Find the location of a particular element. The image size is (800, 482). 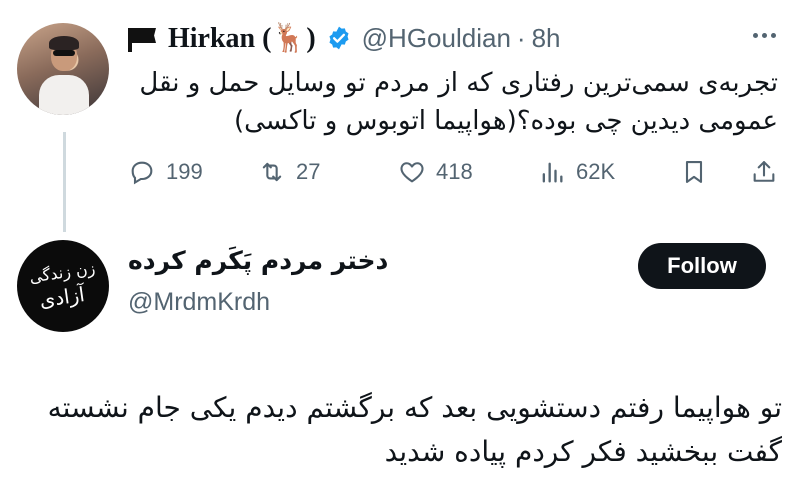

user-handle: @MrdmKrdh is located at coordinates (199, 302).